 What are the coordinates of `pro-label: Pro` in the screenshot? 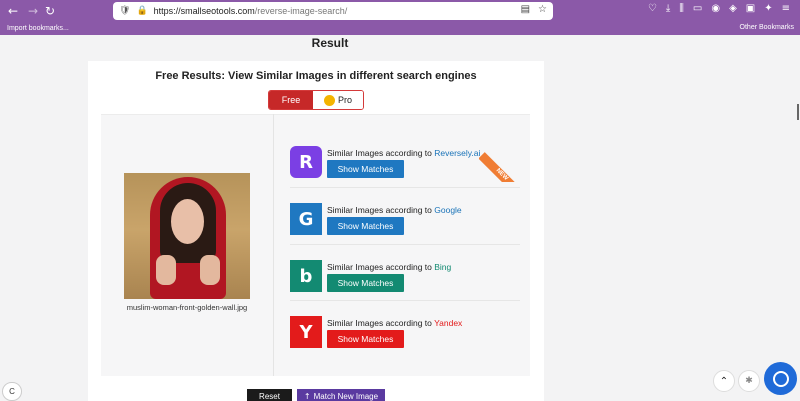 It's located at (344, 100).